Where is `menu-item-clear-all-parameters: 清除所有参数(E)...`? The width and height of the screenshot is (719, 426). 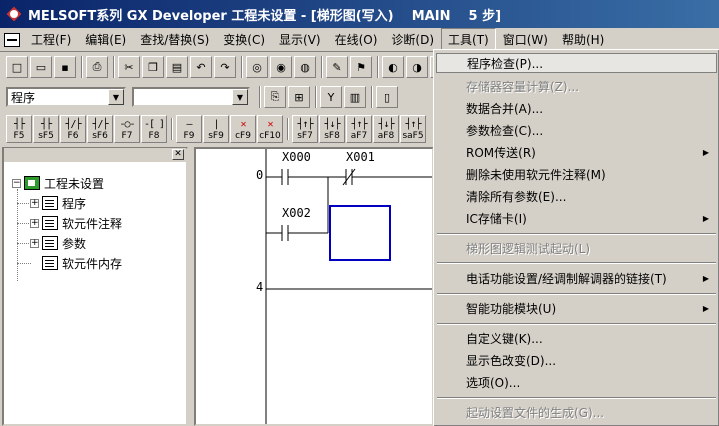
menu-item-clear-all-parameters: 清除所有参数(E)... is located at coordinates (576, 196).